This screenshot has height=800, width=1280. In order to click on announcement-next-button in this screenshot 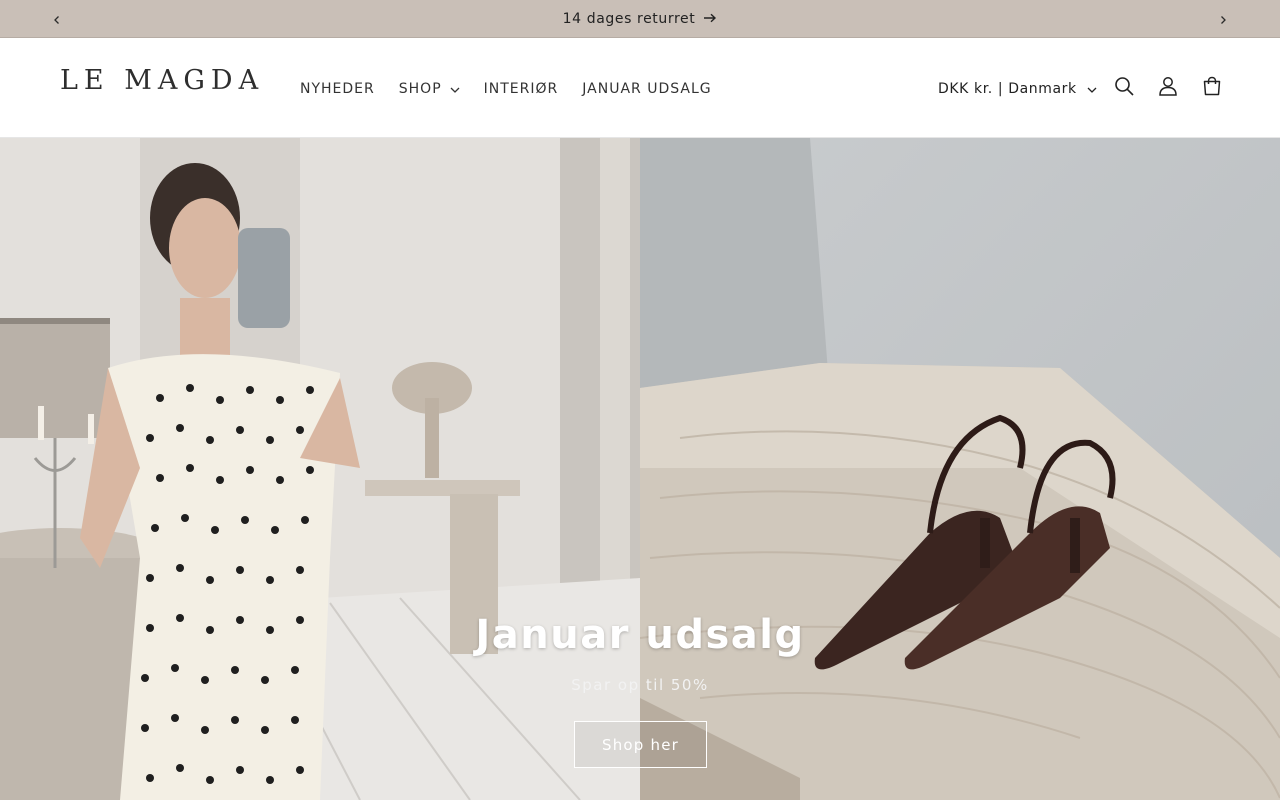, I will do `click(1223, 19)`.